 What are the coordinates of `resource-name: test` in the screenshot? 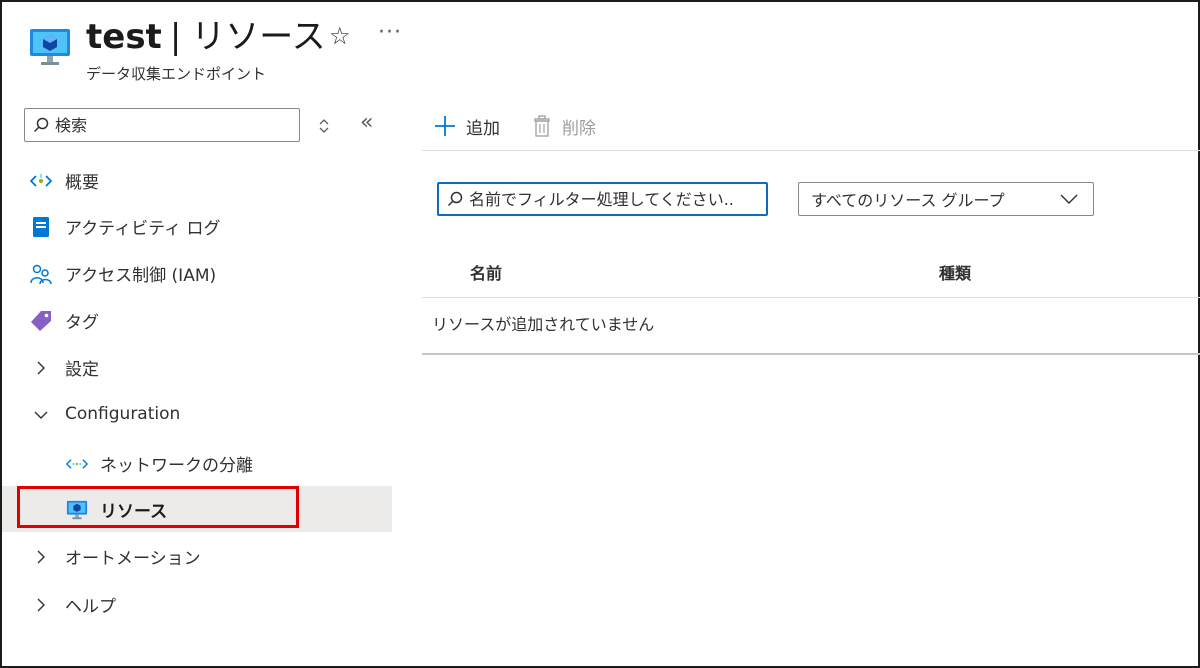 It's located at (124, 37).